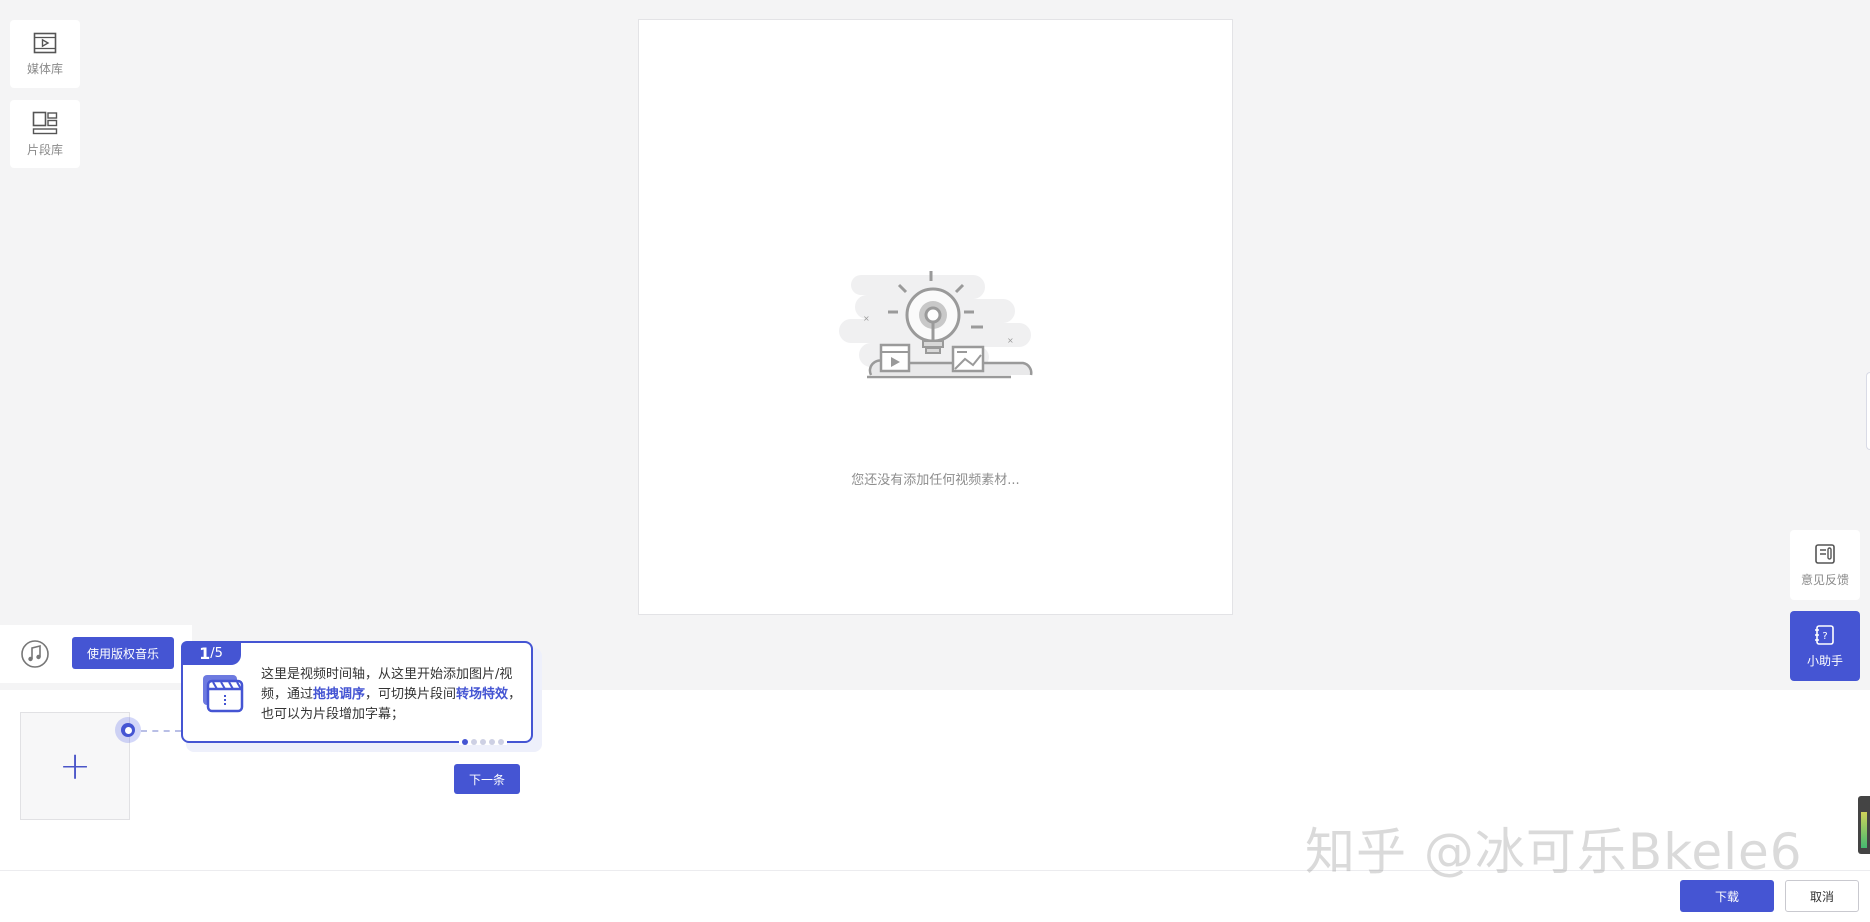 The image size is (1870, 922). Describe the element at coordinates (205, 653) in the screenshot. I see `guide-step-current: 1` at that location.